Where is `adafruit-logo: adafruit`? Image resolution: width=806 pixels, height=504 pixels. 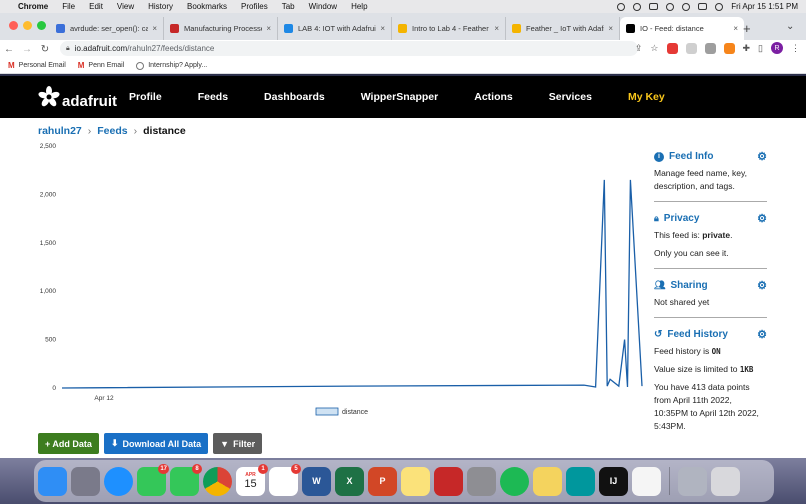
adafruit-logo: adafruit is located at coordinates (77, 96).